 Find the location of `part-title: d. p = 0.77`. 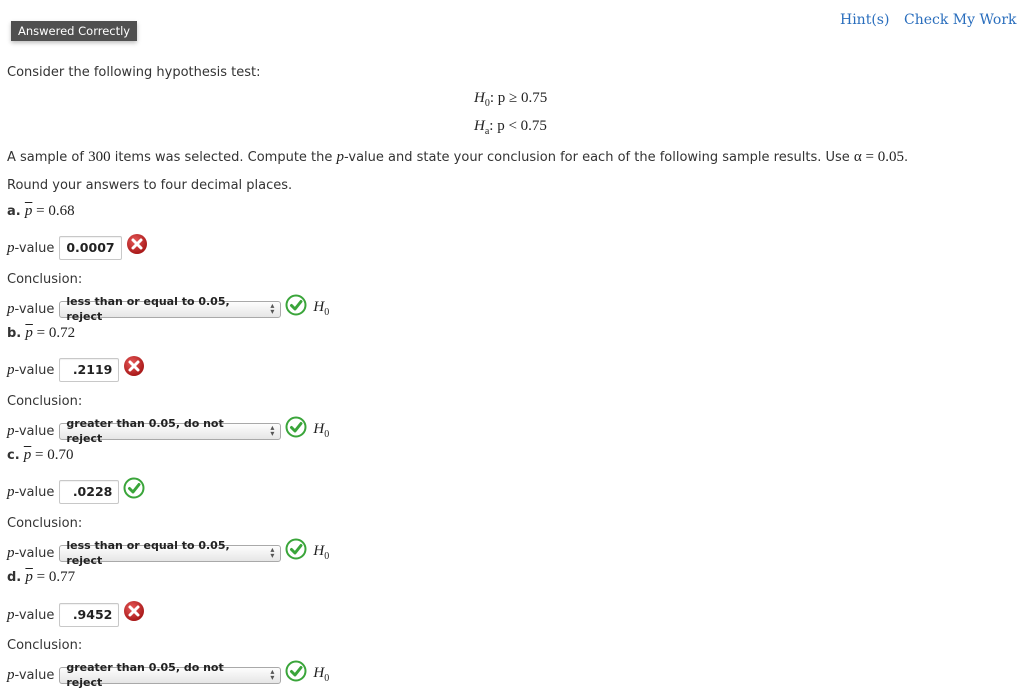

part-title: d. p = 0.77 is located at coordinates (41, 577).